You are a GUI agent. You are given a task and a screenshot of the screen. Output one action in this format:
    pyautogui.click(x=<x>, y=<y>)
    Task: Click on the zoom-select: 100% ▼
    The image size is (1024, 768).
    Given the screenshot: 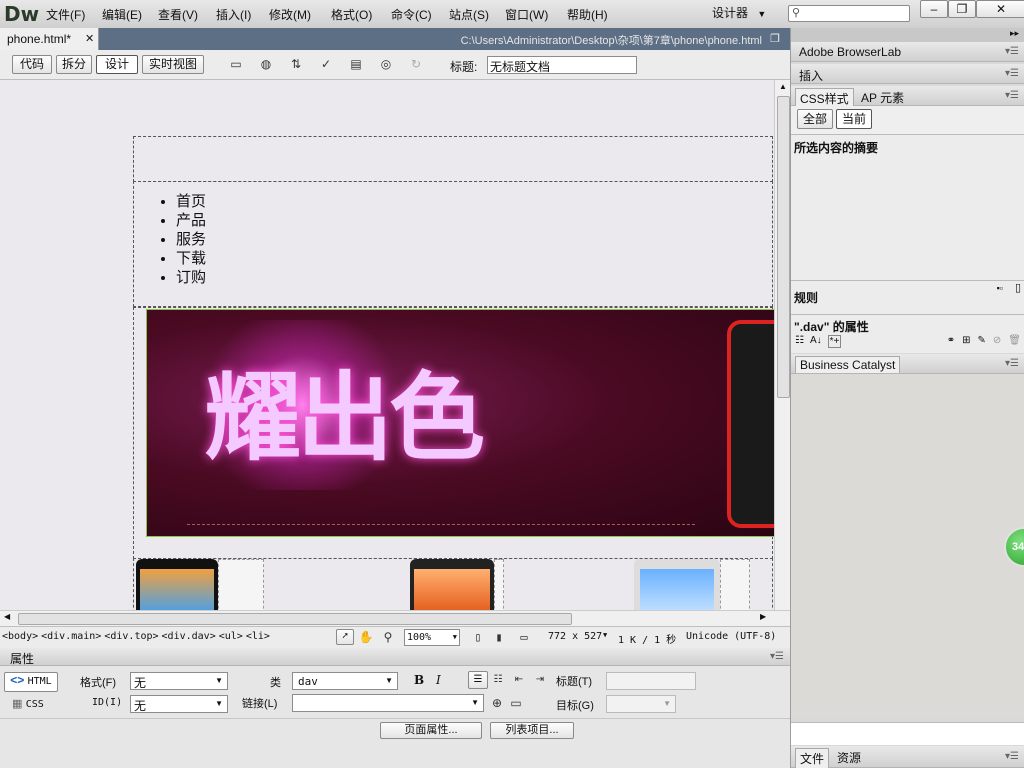 What is the action you would take?
    pyautogui.click(x=432, y=637)
    